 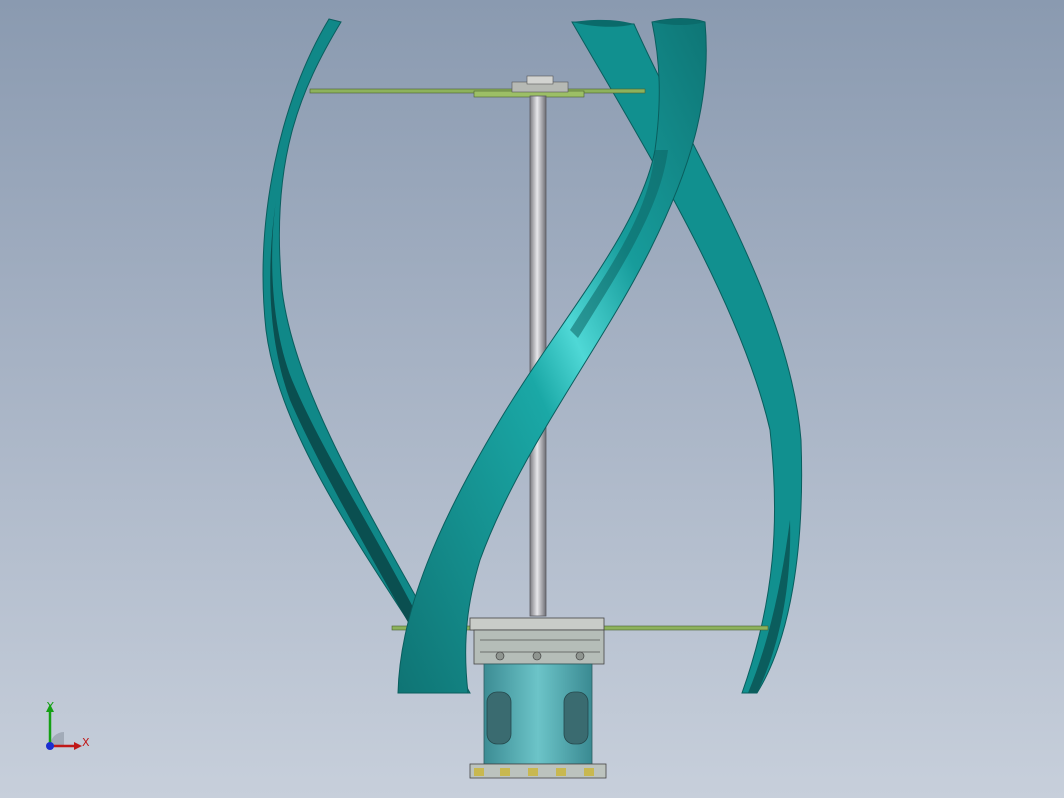 What do you see at coordinates (50, 746) in the screenshot?
I see `z-axis` at bounding box center [50, 746].